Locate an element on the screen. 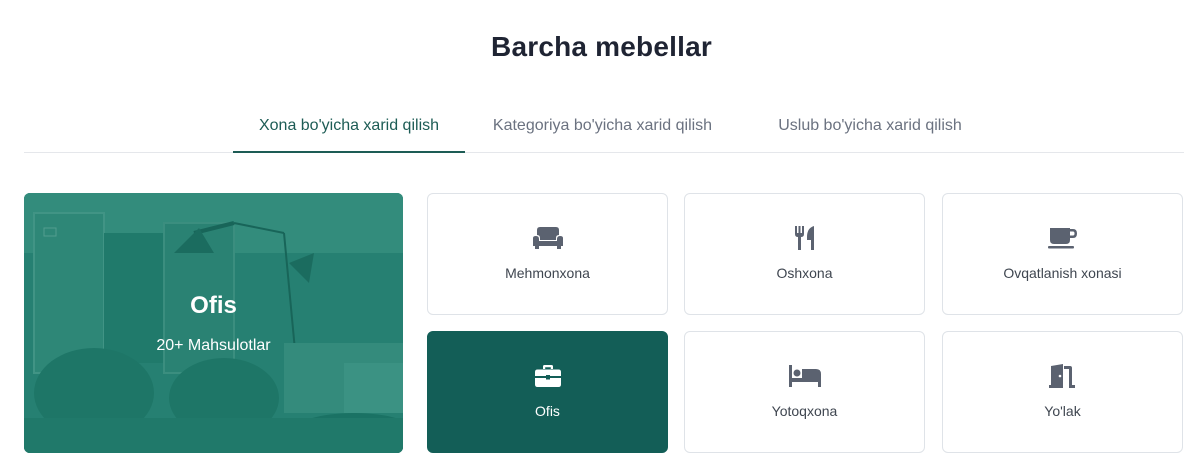 This screenshot has height=472, width=1203. briefcase-icon is located at coordinates (547, 376).